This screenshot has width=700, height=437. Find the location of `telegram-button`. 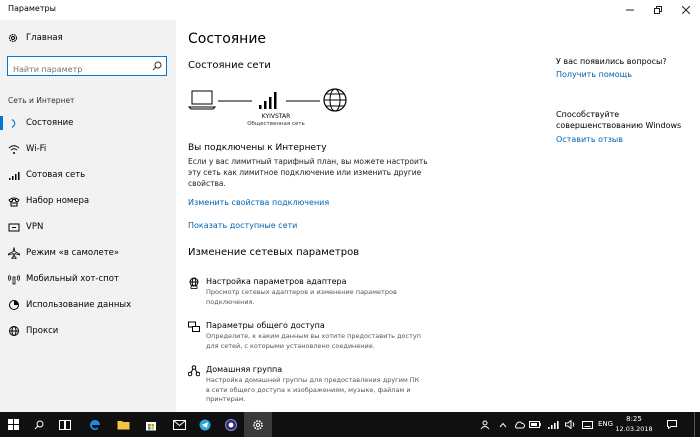

telegram-button is located at coordinates (205, 424).